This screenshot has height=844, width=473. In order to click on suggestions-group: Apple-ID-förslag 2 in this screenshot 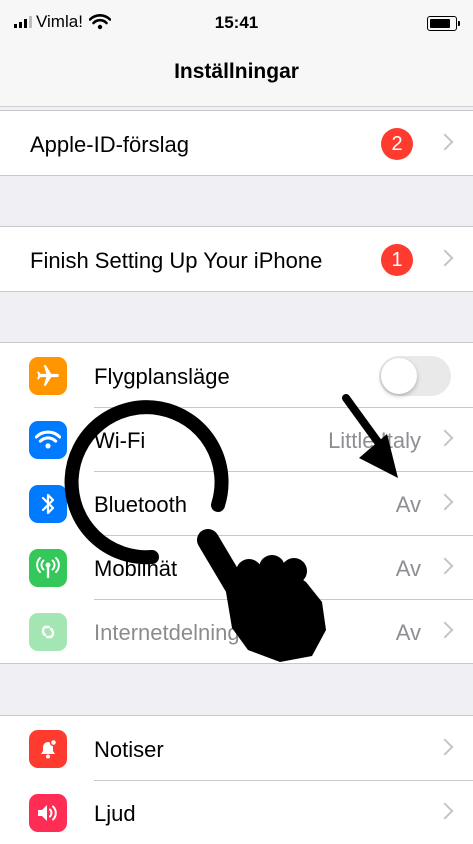, I will do `click(236, 143)`.